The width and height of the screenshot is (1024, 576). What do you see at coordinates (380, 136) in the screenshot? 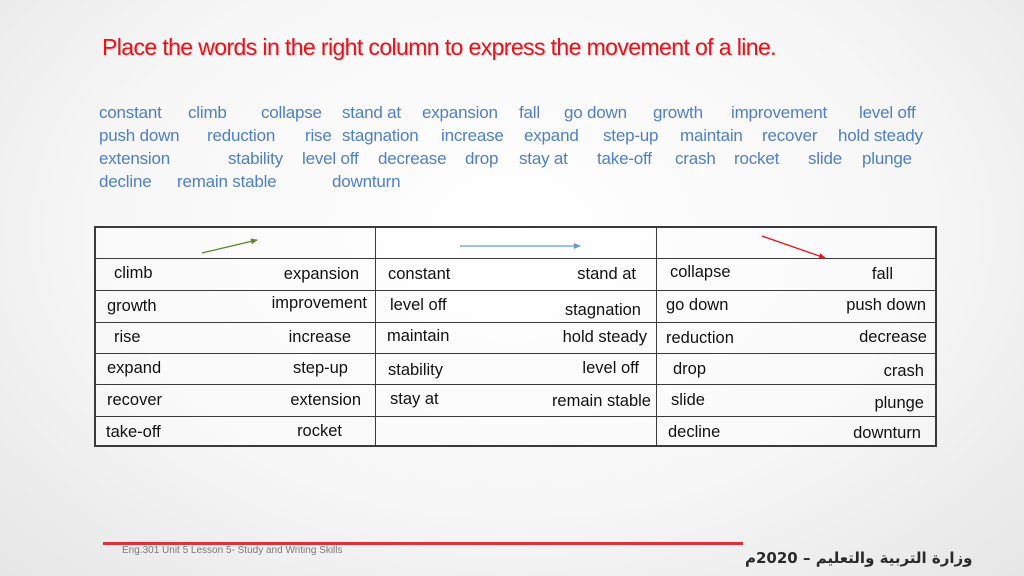
I see `word-bank-item: stagnation` at bounding box center [380, 136].